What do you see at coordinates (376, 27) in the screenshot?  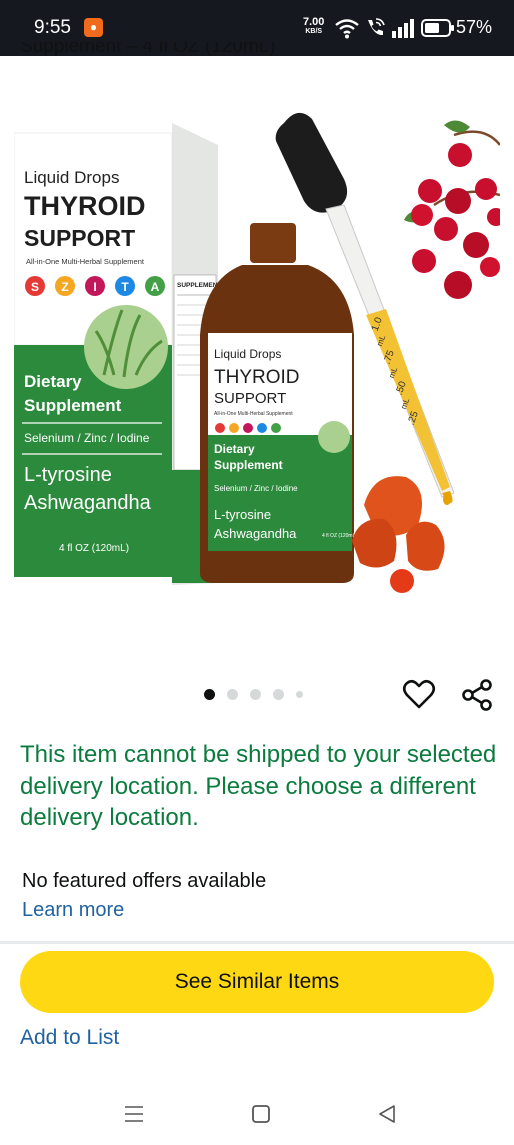 I see `wifi-call-icon` at bounding box center [376, 27].